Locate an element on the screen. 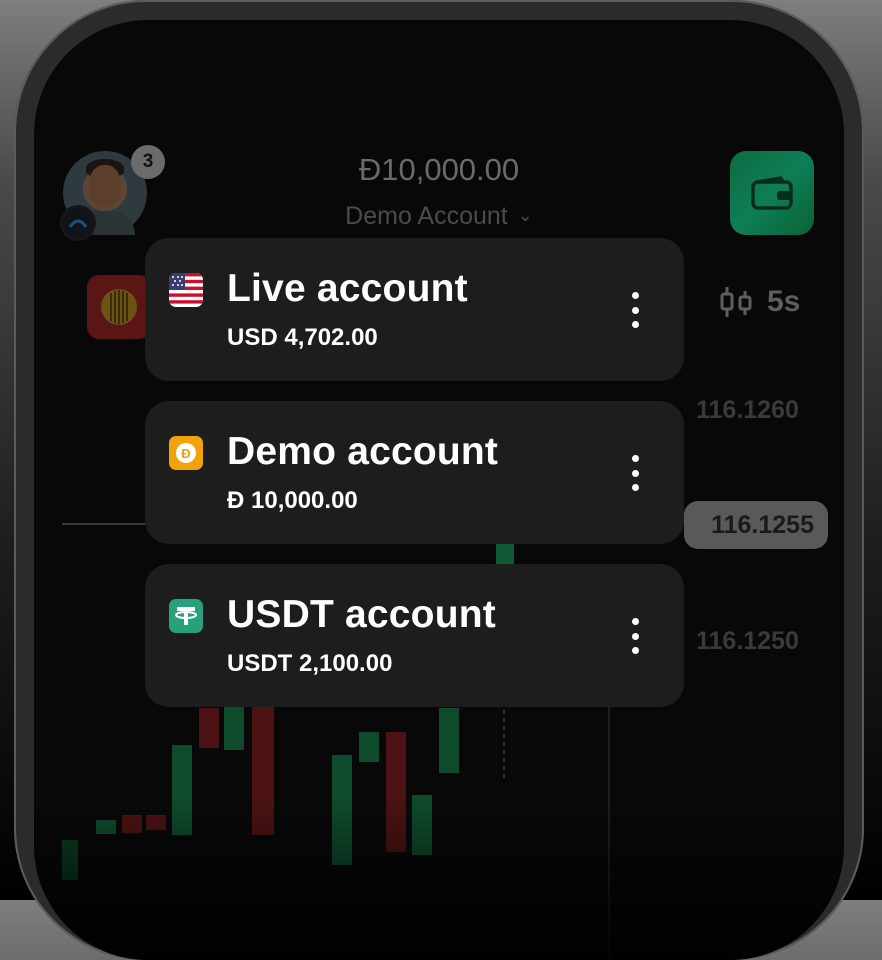 The height and width of the screenshot is (960, 882). account-option-live: Live account USD 4,702.00 is located at coordinates (414, 309).